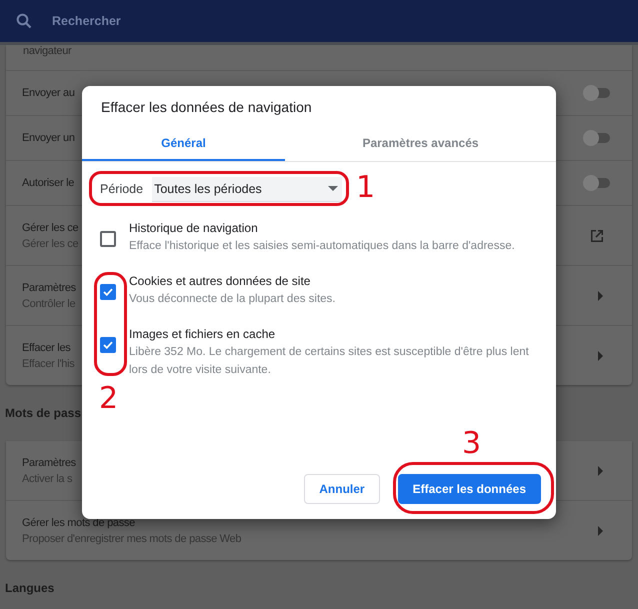  What do you see at coordinates (46, 348) in the screenshot?
I see `setting-title: Effacer les` at bounding box center [46, 348].